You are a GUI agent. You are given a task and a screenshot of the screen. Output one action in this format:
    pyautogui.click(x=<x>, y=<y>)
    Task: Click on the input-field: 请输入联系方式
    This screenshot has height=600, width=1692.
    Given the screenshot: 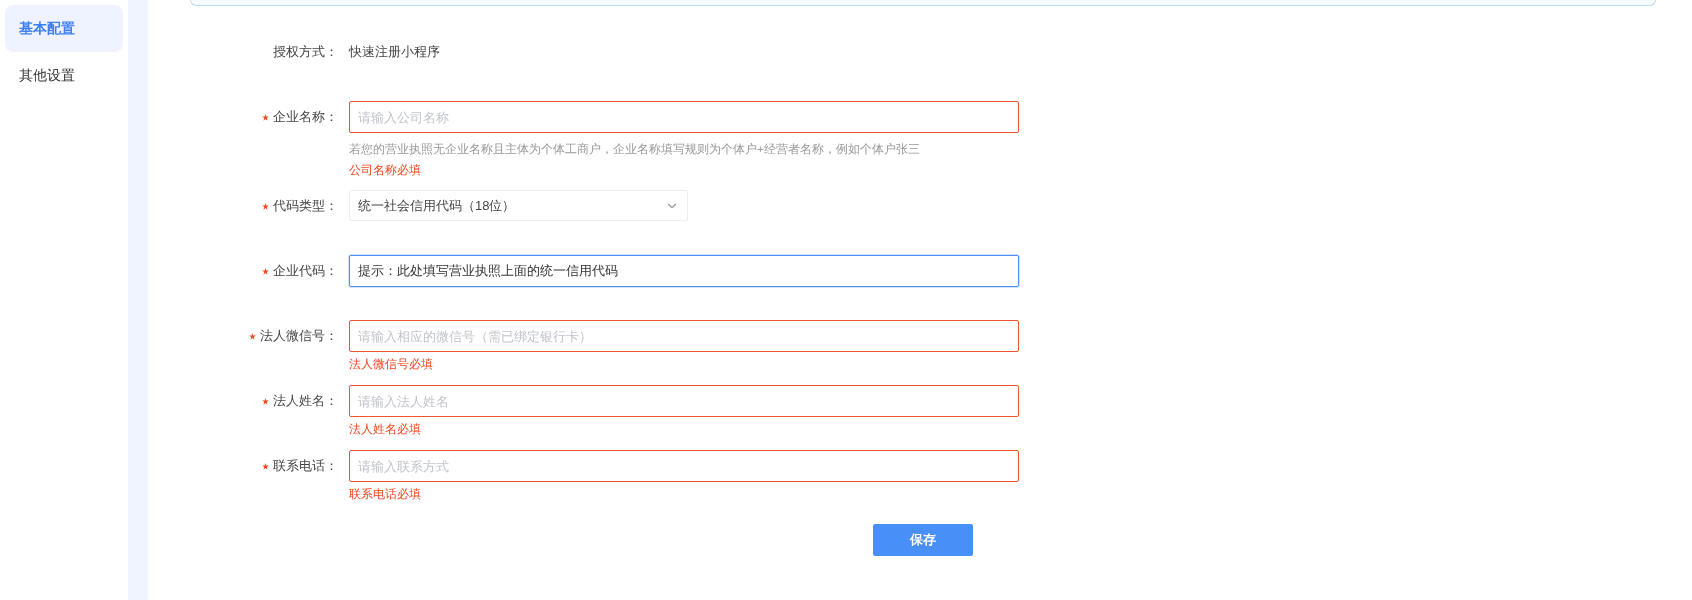 What is the action you would take?
    pyautogui.click(x=684, y=466)
    